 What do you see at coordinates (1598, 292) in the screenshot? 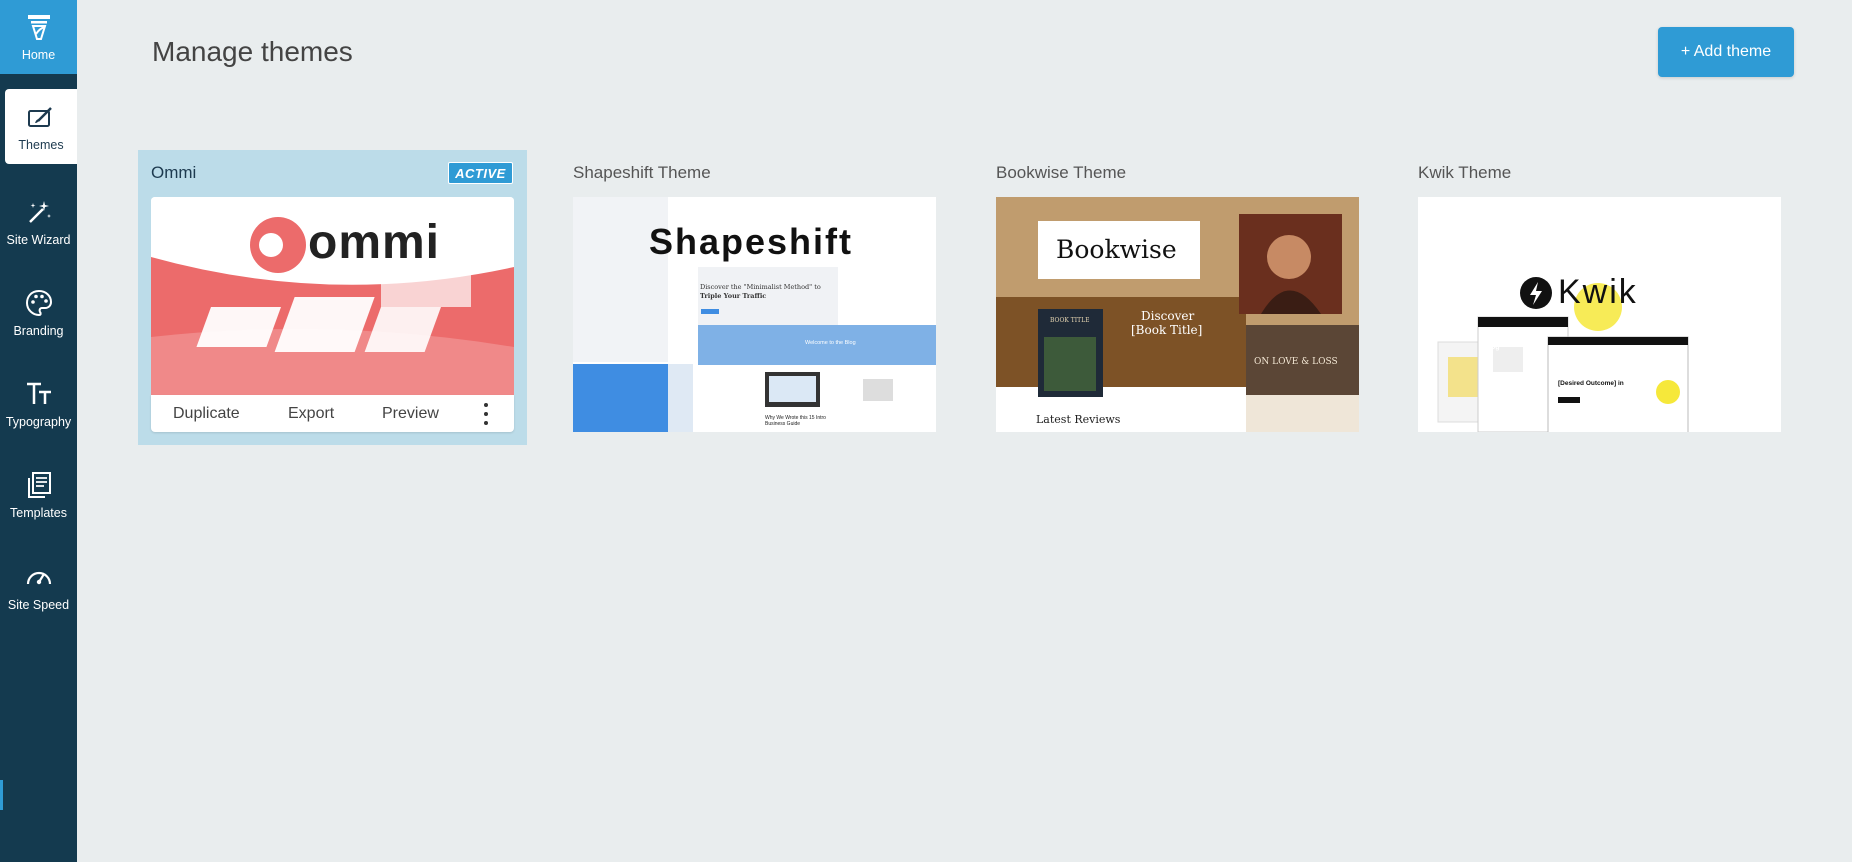
I see `kwik-wordmark: Kwik` at bounding box center [1598, 292].